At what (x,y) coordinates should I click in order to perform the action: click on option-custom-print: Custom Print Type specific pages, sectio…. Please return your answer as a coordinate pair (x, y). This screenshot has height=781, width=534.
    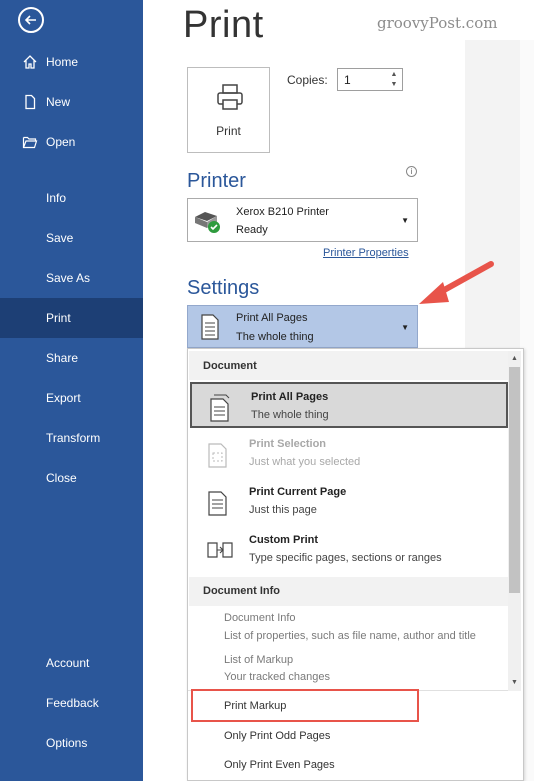
    Looking at the image, I should click on (349, 550).